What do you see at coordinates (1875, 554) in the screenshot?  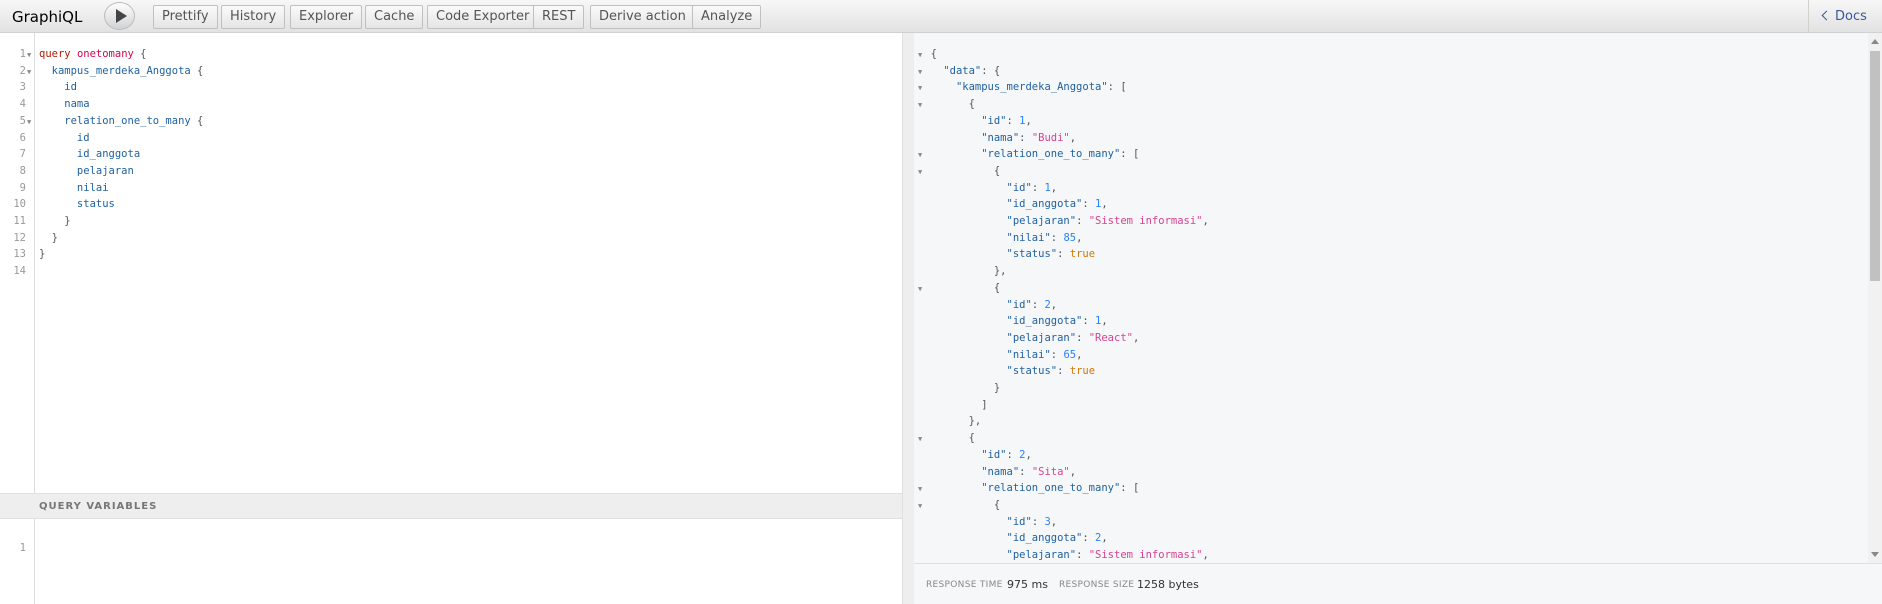 I see `scroll-down-arrow-icon` at bounding box center [1875, 554].